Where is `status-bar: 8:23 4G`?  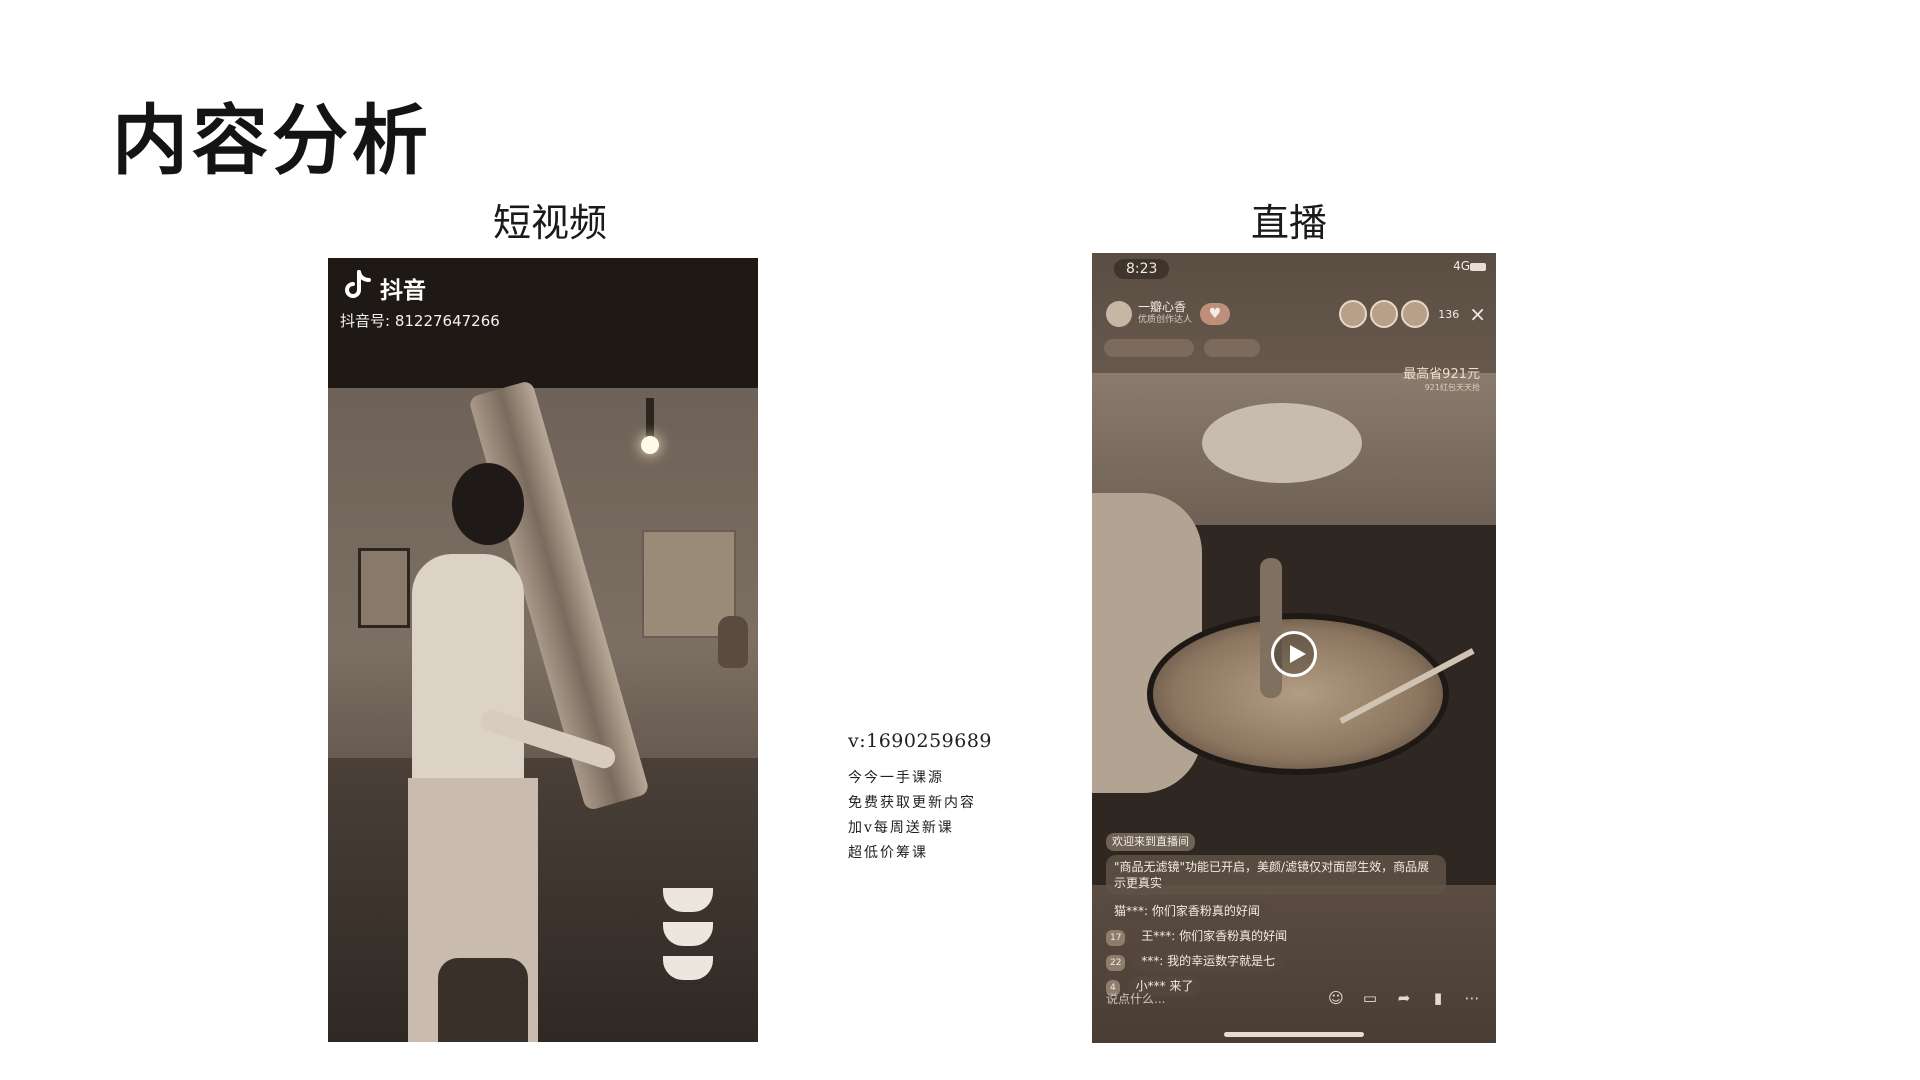
status-bar: 8:23 4G is located at coordinates (1294, 266).